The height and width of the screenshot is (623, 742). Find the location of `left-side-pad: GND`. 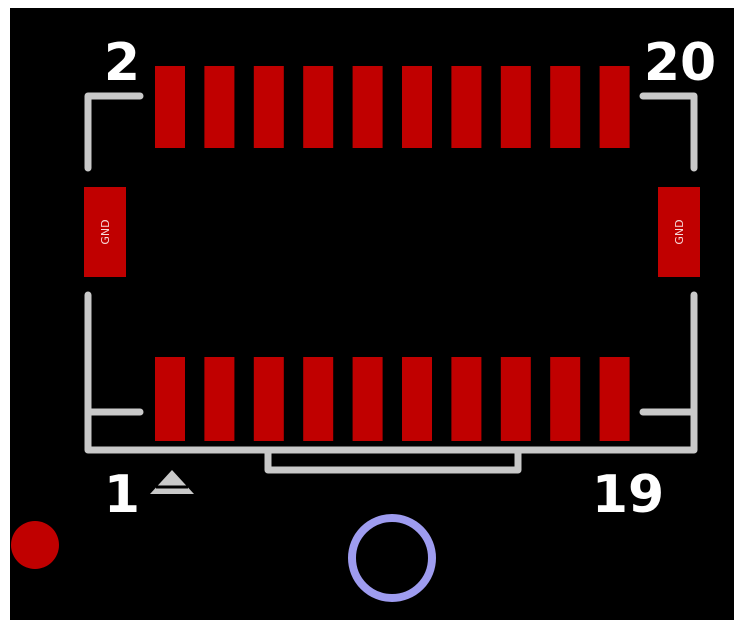

left-side-pad: GND is located at coordinates (105, 232).